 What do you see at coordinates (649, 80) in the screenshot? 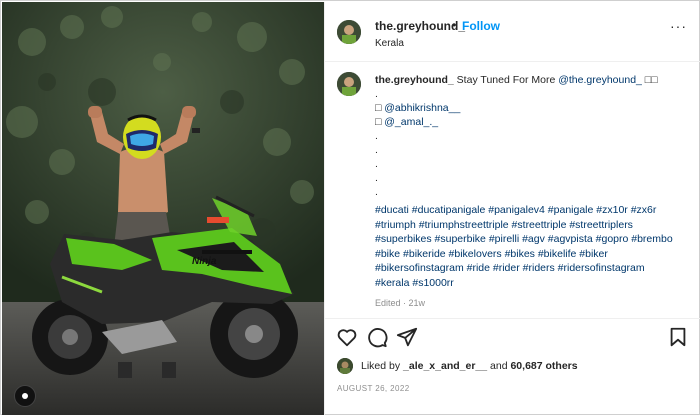
I see `caption-emoji: □□` at bounding box center [649, 80].